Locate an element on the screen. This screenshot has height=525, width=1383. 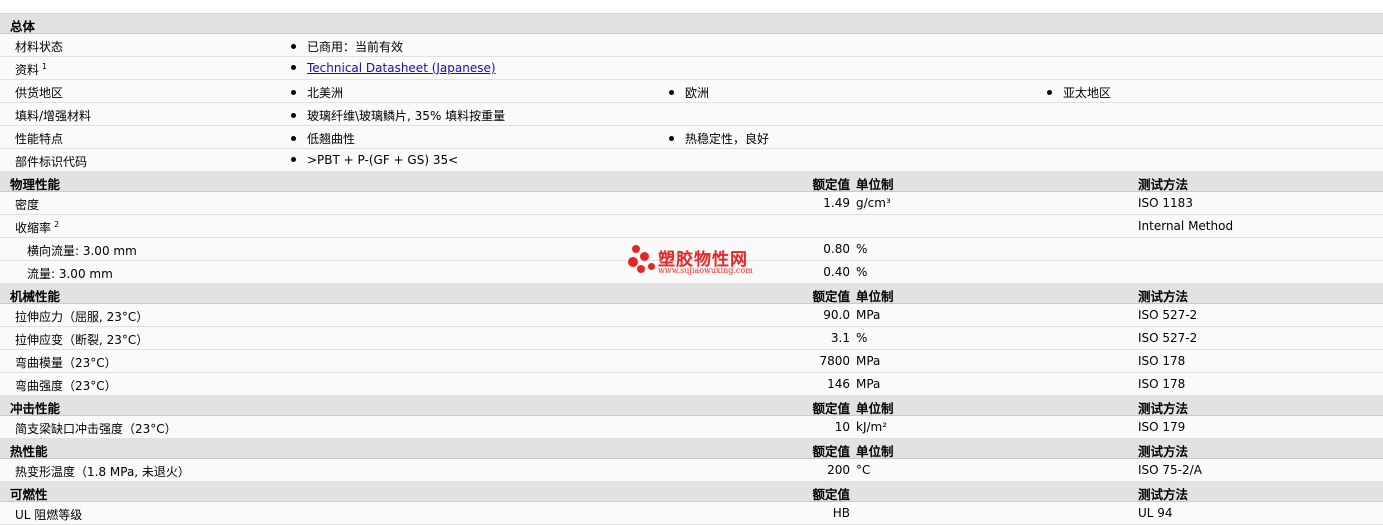
row-value: 1.49 is located at coordinates (836, 203).